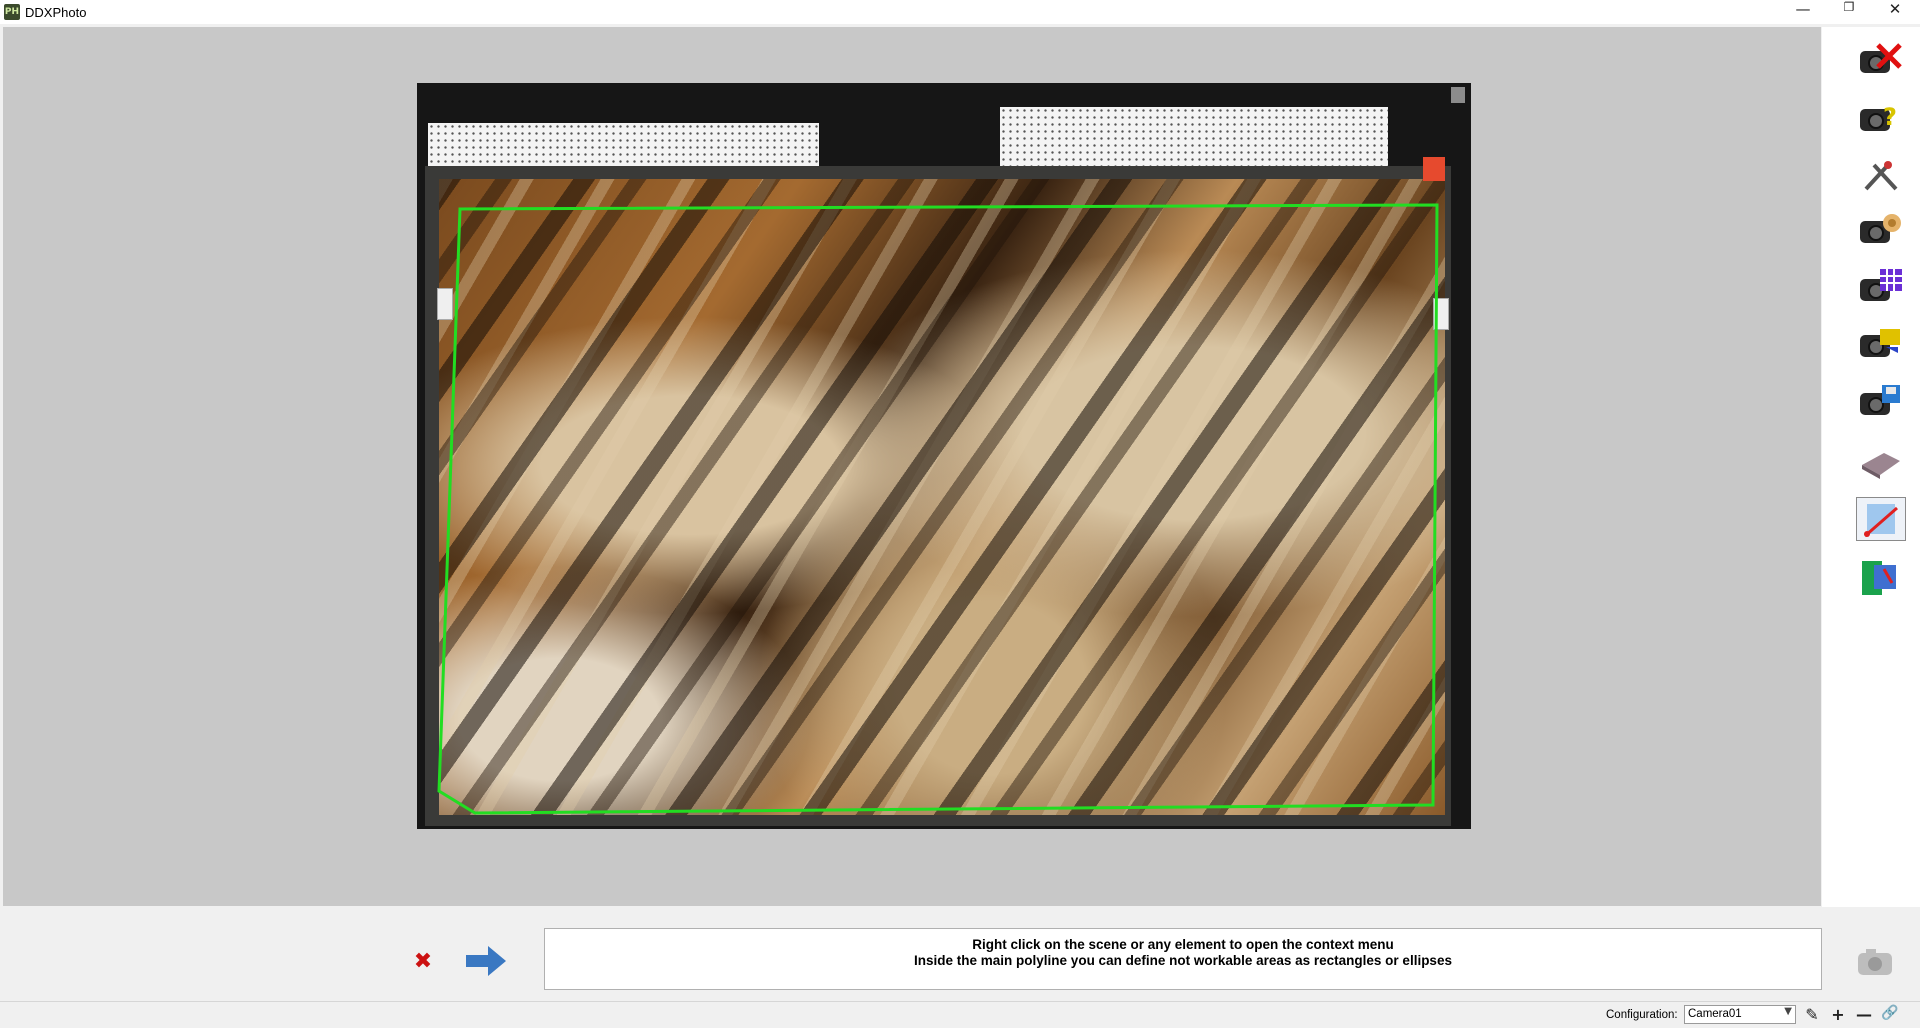 This screenshot has width=1920, height=1028. I want to click on camera-help-icon: ?, so click(1881, 119).